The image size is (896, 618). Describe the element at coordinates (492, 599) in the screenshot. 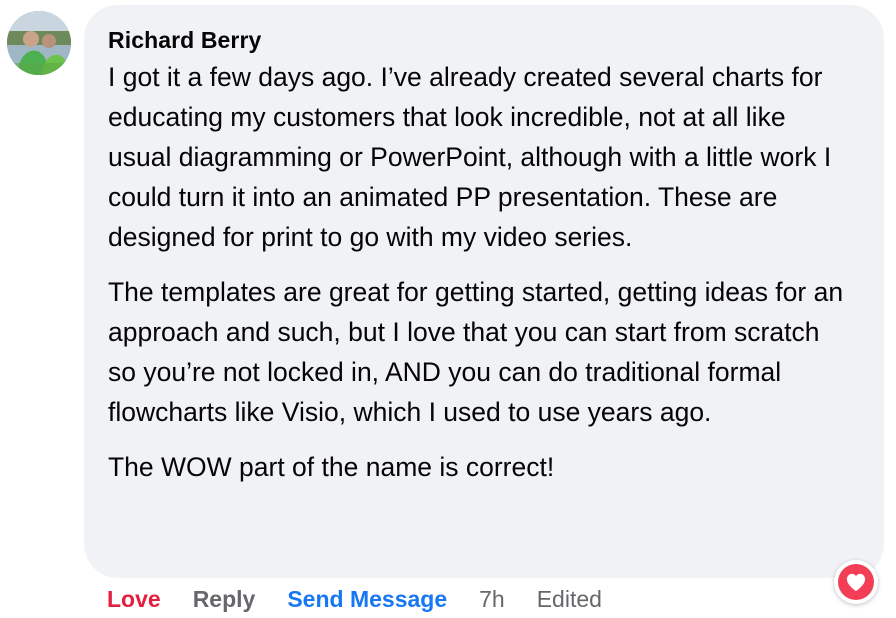

I see `comment-timestamp: 7h` at that location.